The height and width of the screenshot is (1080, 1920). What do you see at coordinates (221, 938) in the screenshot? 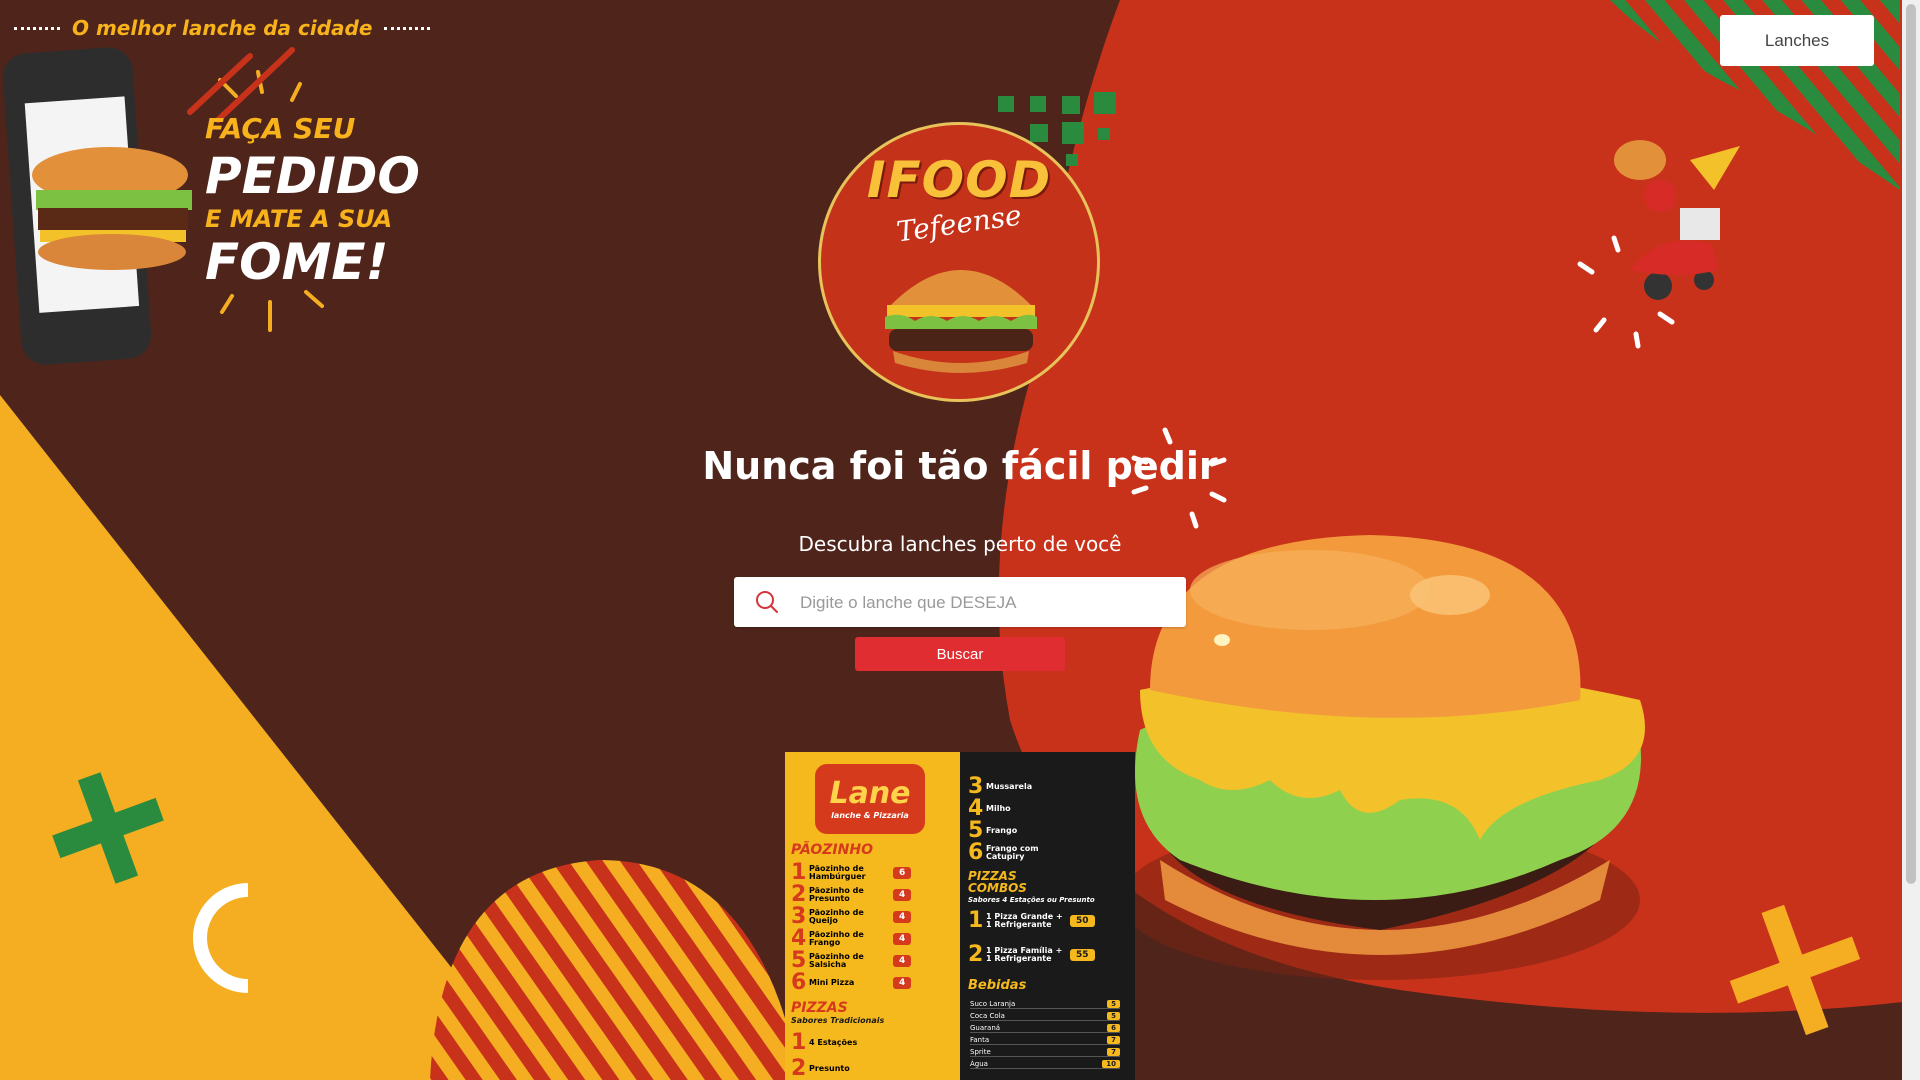
I see `white-arc` at bounding box center [221, 938].